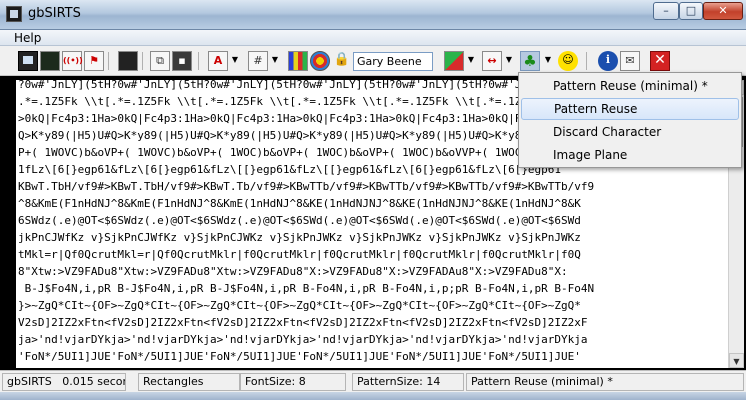 This screenshot has height=400, width=746. What do you see at coordinates (182, 61) in the screenshot?
I see `save-icon: ▪` at bounding box center [182, 61].